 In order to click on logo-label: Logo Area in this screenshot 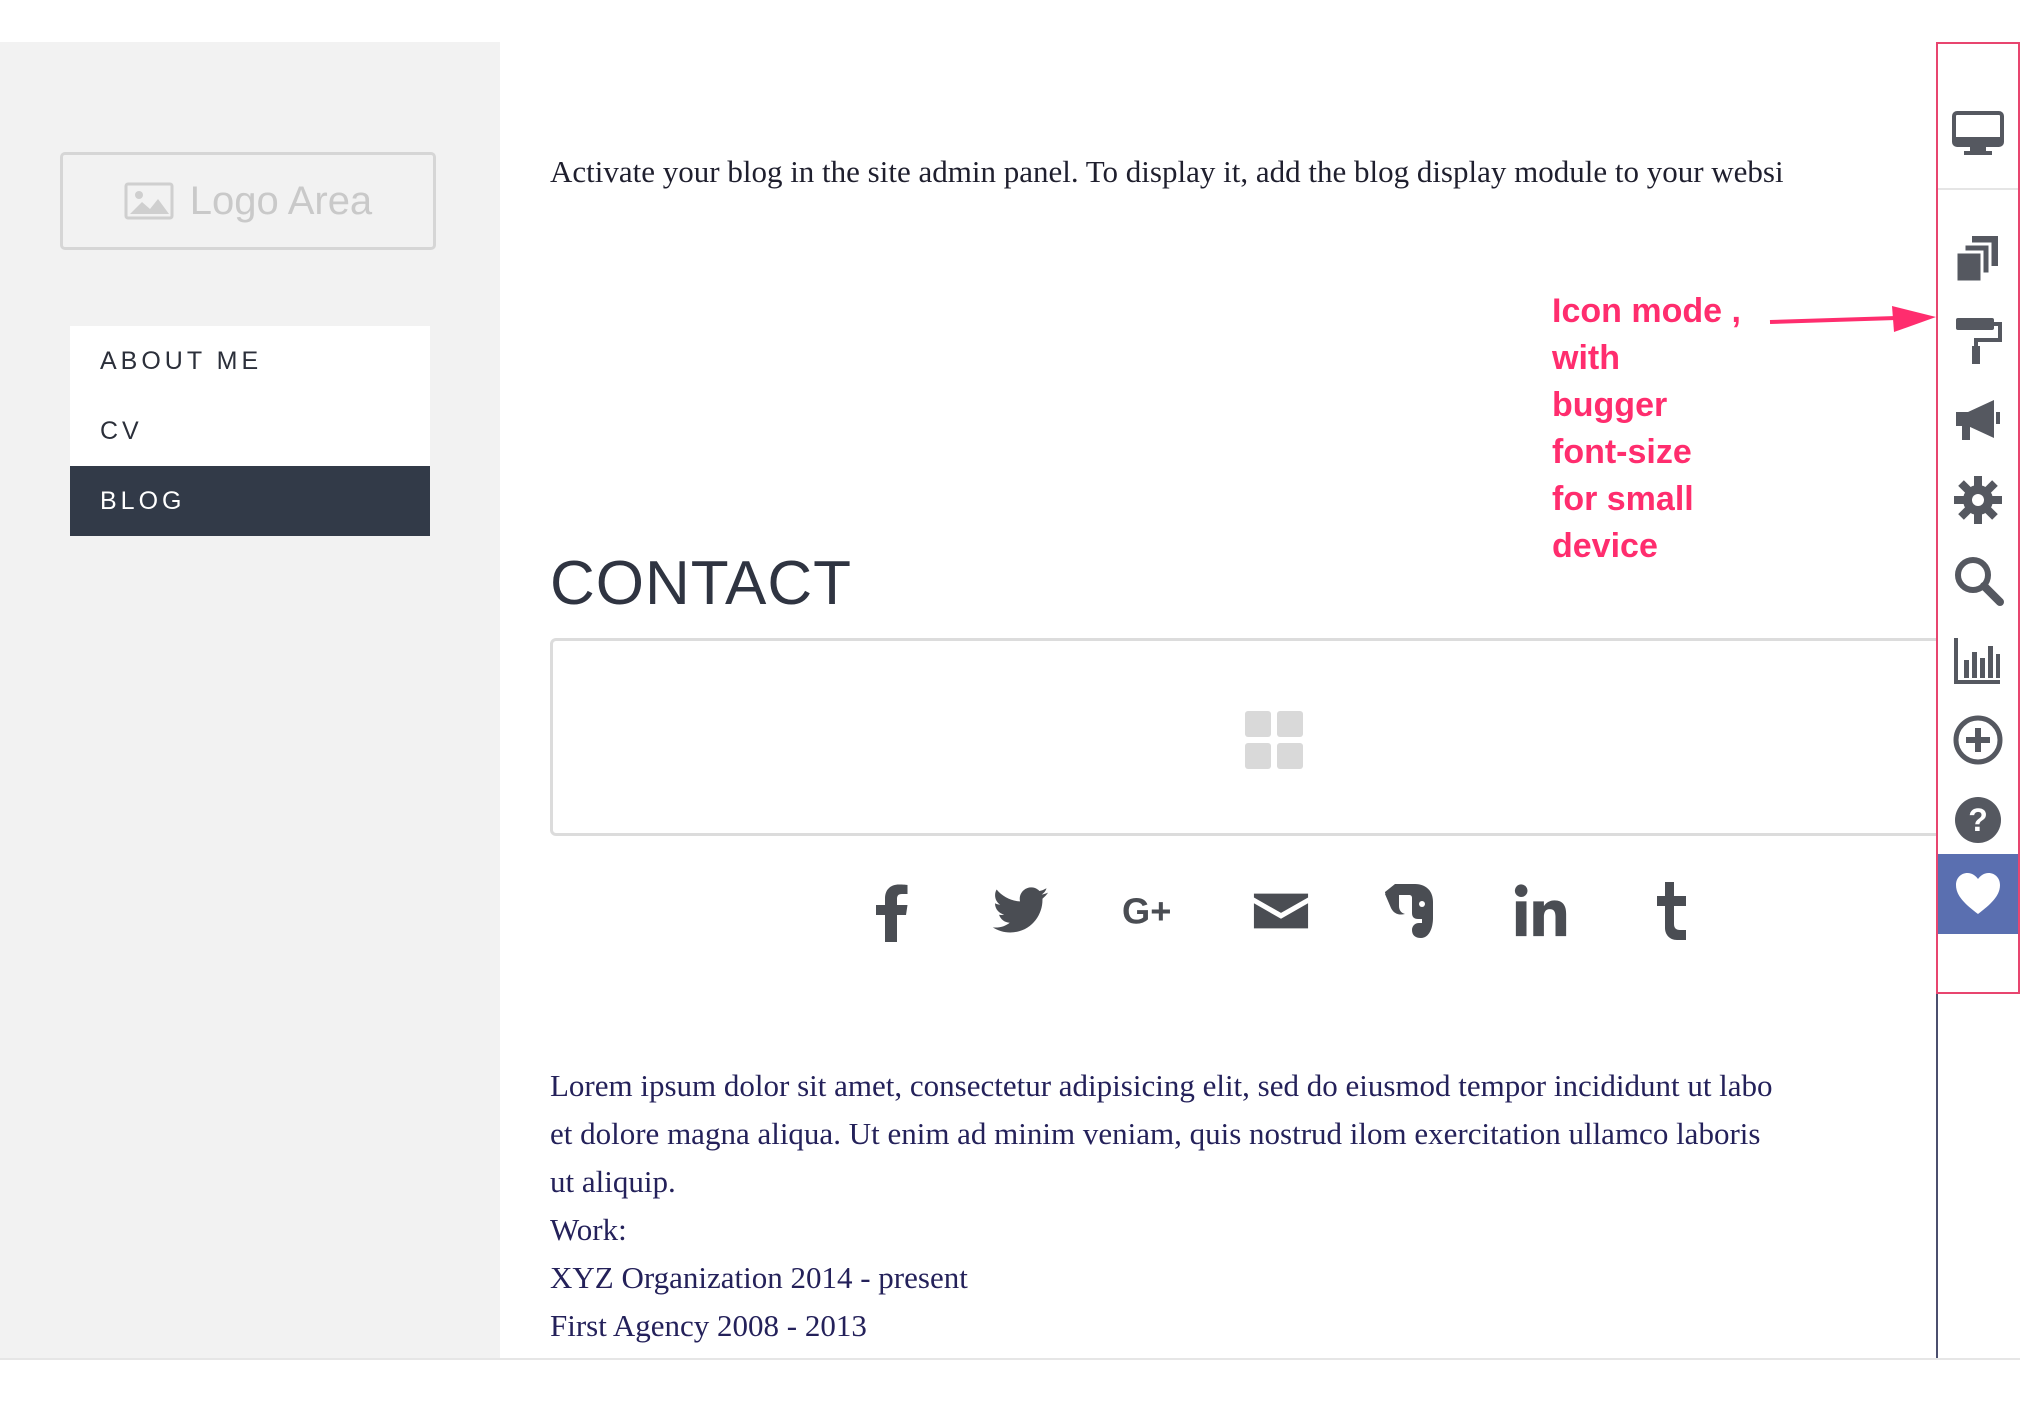, I will do `click(281, 200)`.